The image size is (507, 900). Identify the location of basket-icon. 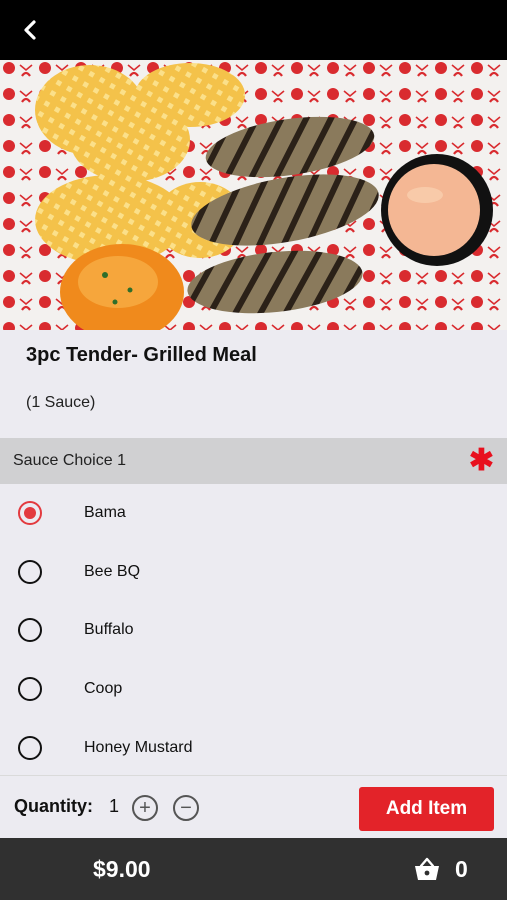
(427, 869).